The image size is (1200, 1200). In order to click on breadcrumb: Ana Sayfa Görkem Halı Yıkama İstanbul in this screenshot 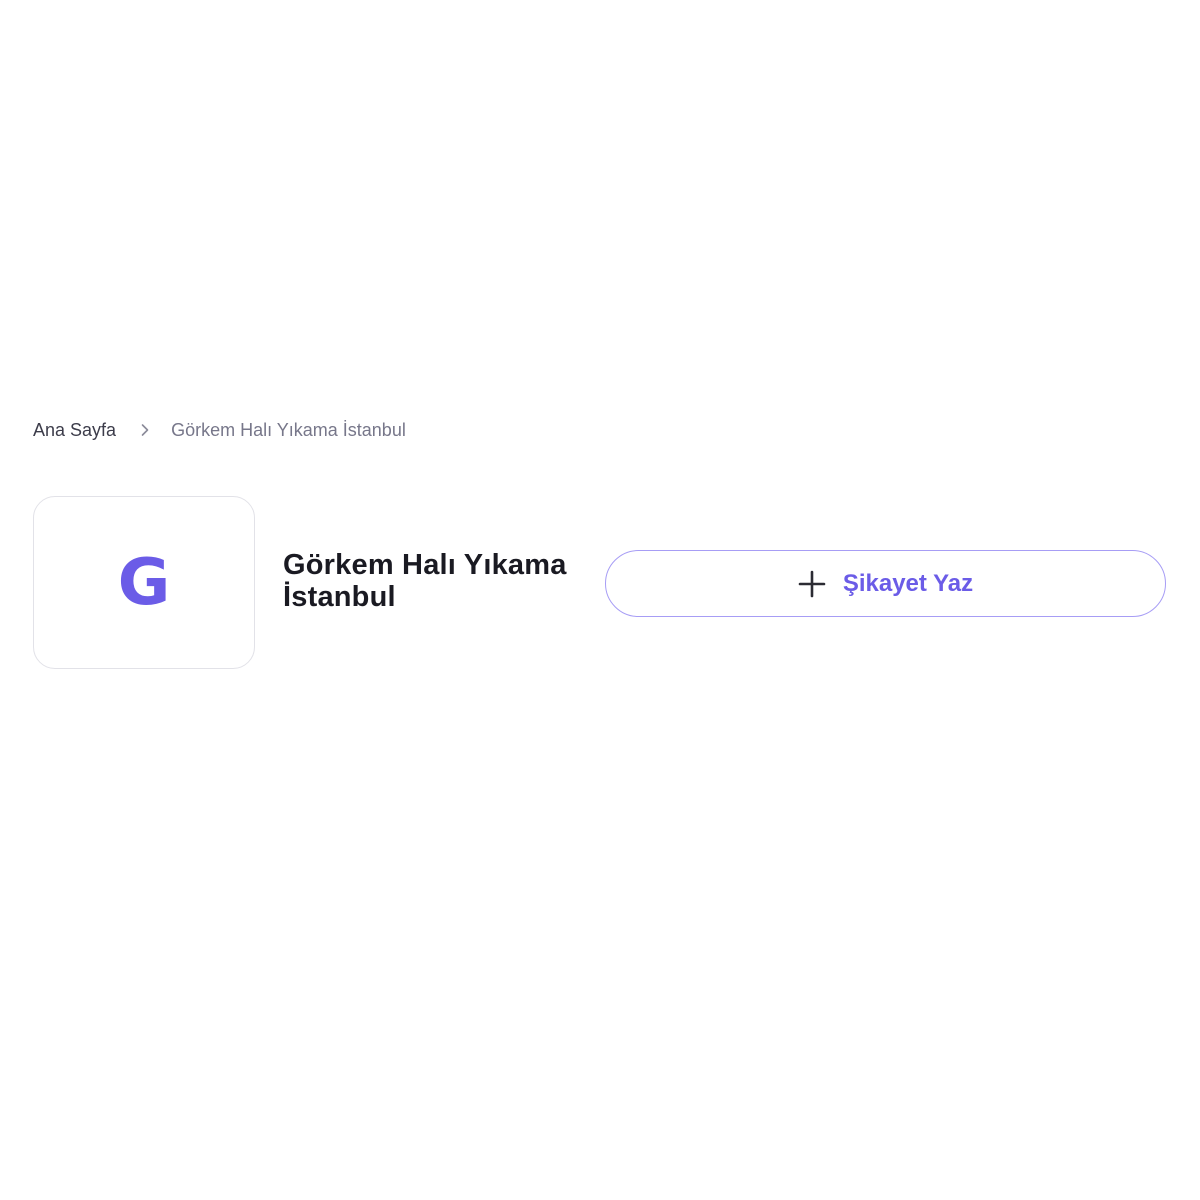, I will do `click(219, 430)`.